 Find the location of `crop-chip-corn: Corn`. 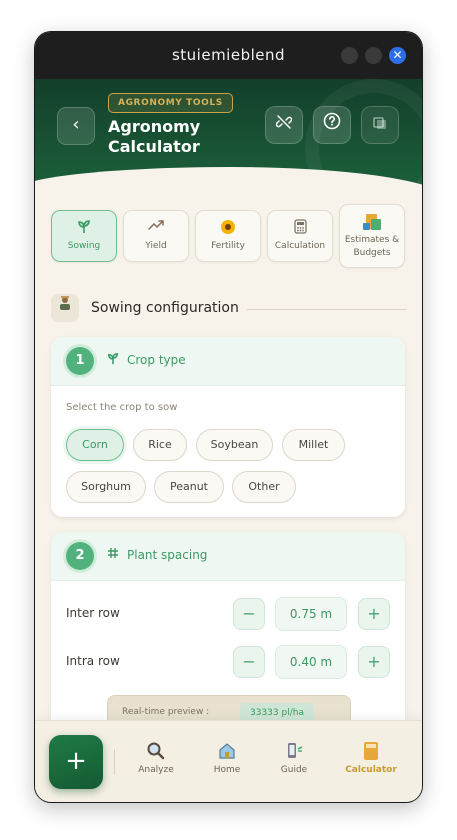

crop-chip-corn: Corn is located at coordinates (95, 445).